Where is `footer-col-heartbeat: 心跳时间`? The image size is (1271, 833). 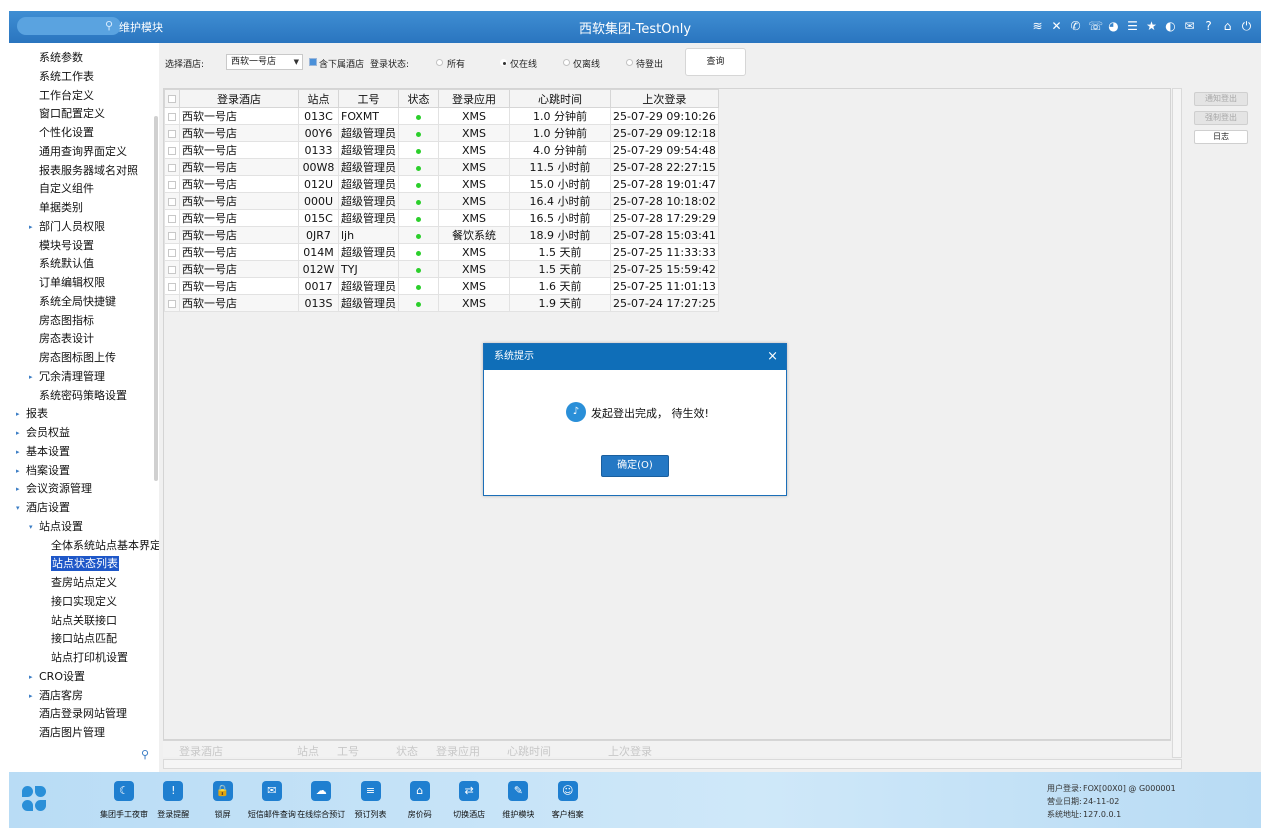
footer-col-heartbeat: 心跳时间 is located at coordinates (529, 751).